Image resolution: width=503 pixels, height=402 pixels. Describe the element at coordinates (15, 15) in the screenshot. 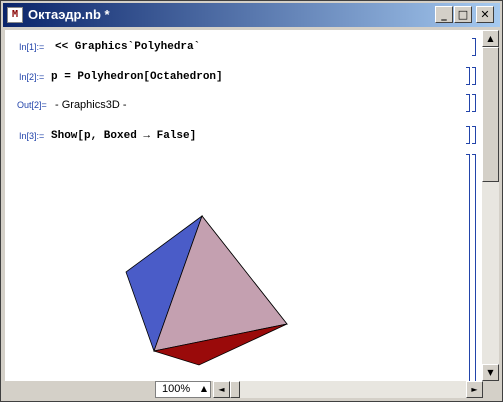

I see `mathematica-notebook-icon: M` at that location.